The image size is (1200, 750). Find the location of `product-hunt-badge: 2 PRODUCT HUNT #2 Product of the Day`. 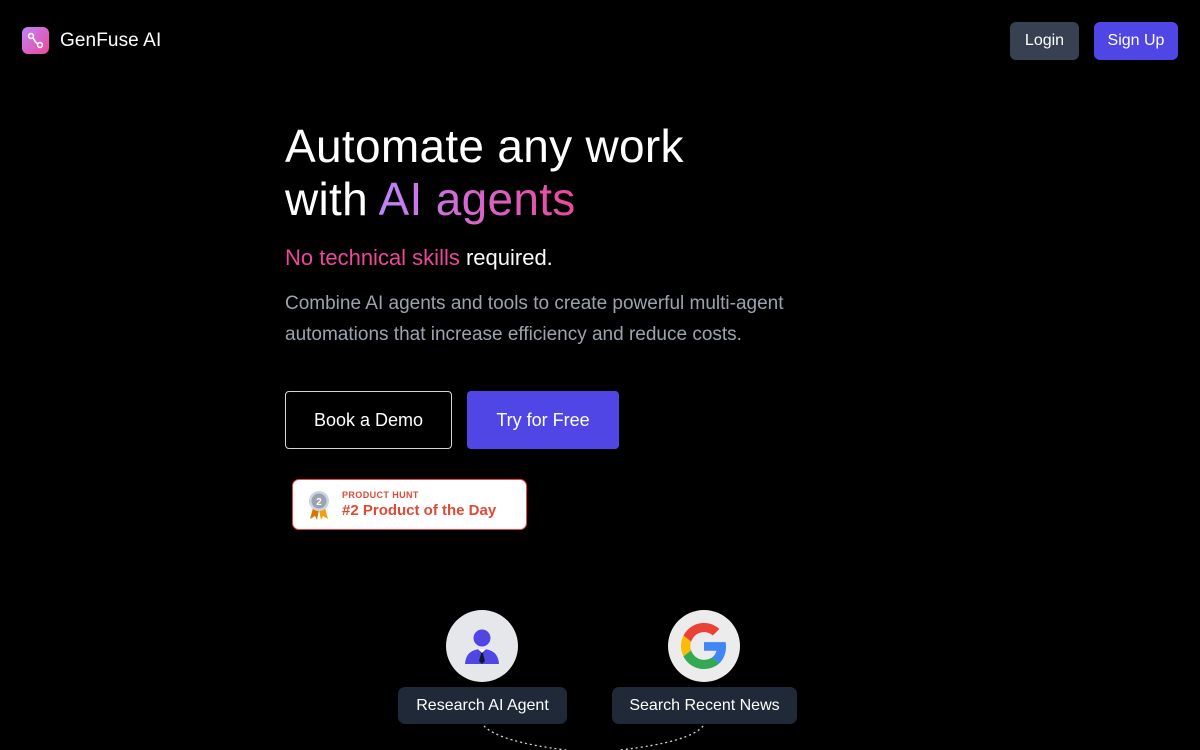

product-hunt-badge: 2 PRODUCT HUNT #2 Product of the Day is located at coordinates (409, 504).